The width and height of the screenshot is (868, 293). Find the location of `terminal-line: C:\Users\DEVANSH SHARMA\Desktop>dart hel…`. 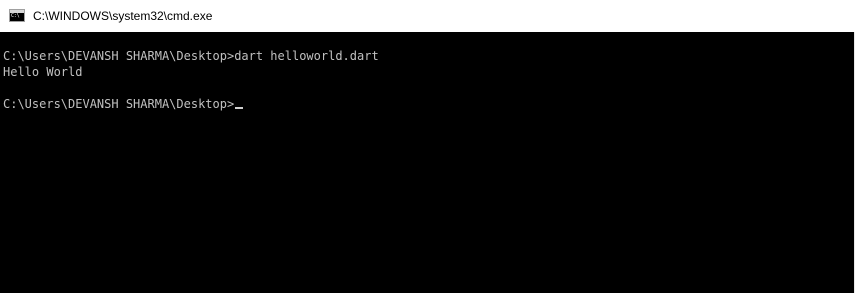

terminal-line: C:\Users\DEVANSH SHARMA\Desktop>dart hel… is located at coordinates (191, 56).